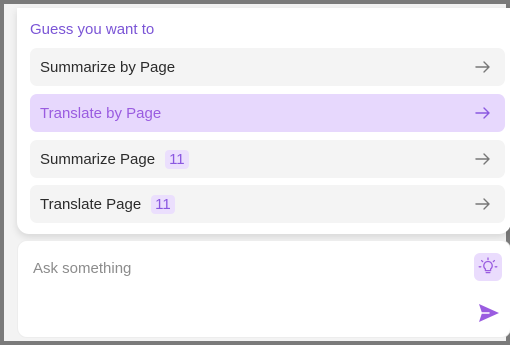 The height and width of the screenshot is (345, 510). What do you see at coordinates (243, 268) in the screenshot?
I see `ask-input` at bounding box center [243, 268].